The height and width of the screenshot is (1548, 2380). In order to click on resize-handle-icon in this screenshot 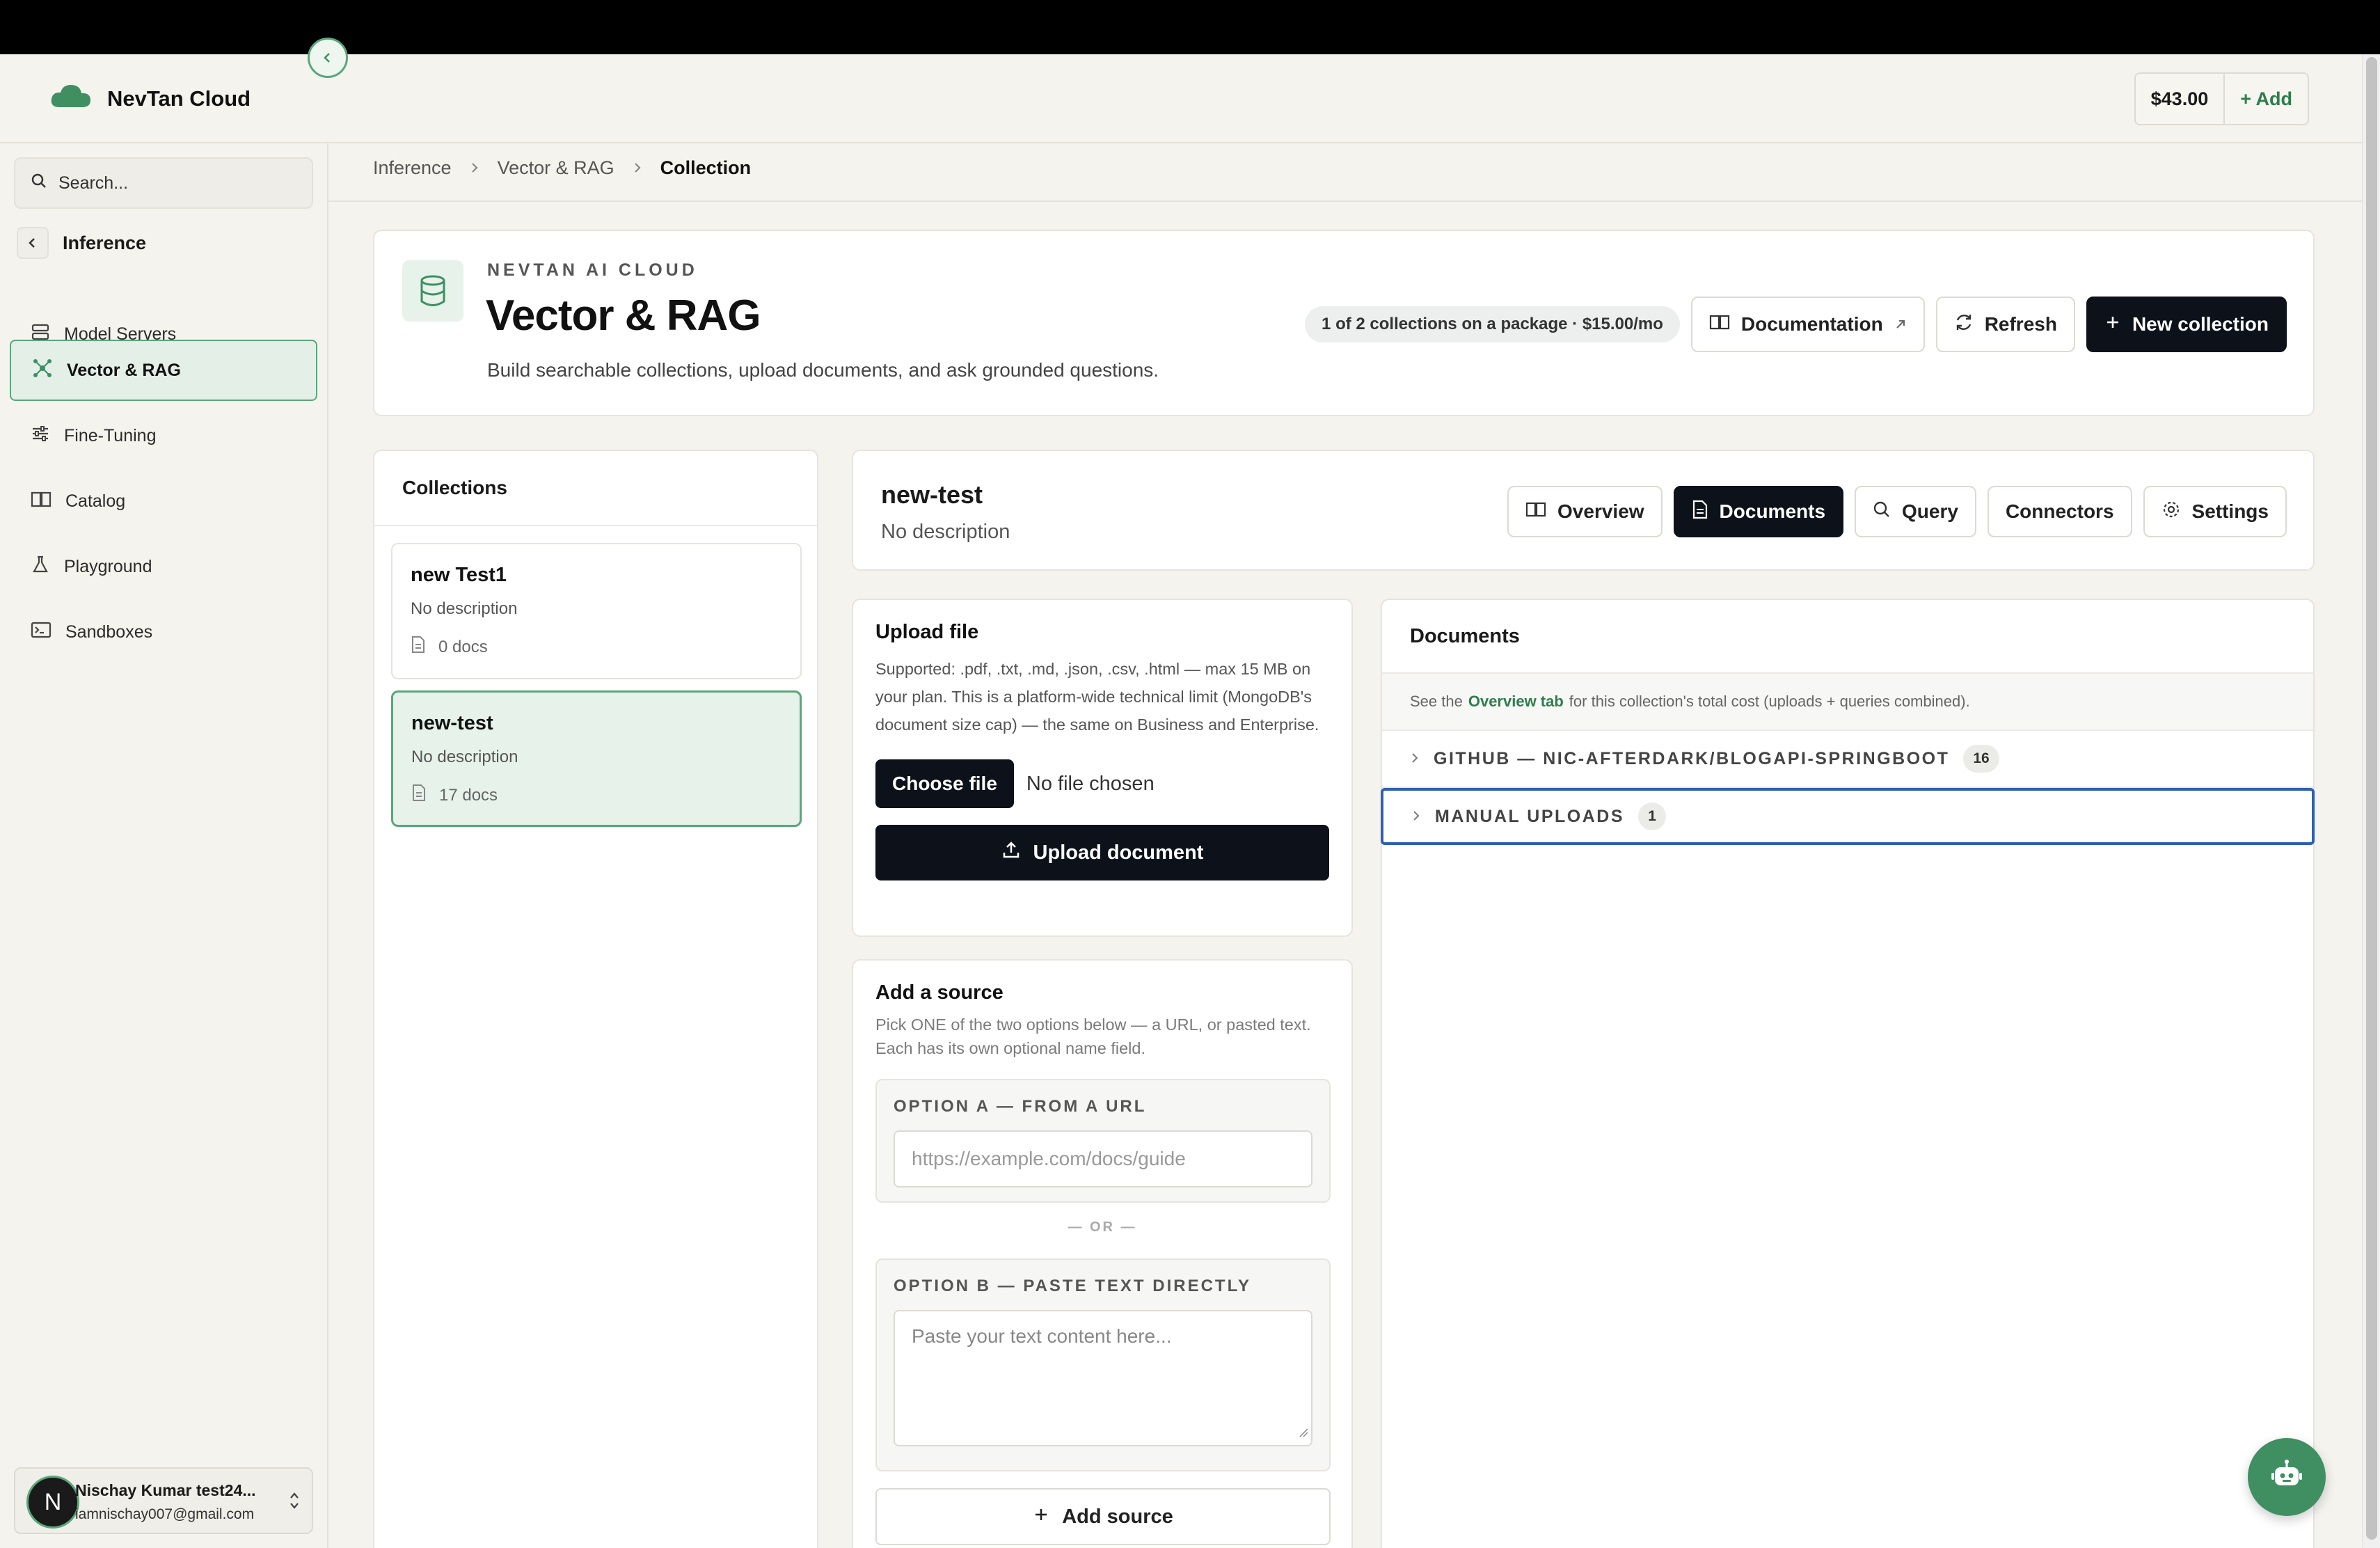, I will do `click(1302, 1431)`.